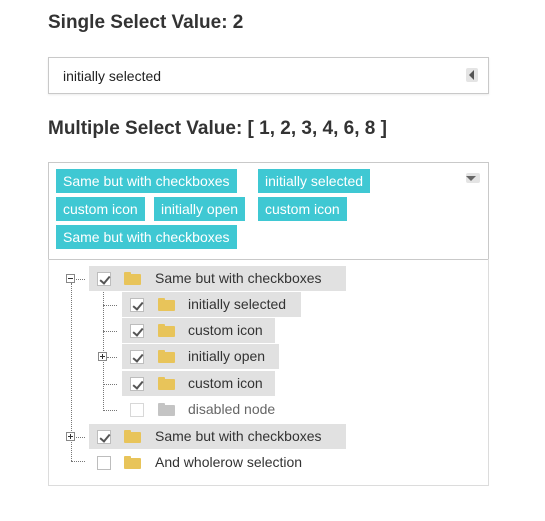 The image size is (545, 521). What do you see at coordinates (146, 22) in the screenshot?
I see `single-select-heading: Single Select Value: 2` at bounding box center [146, 22].